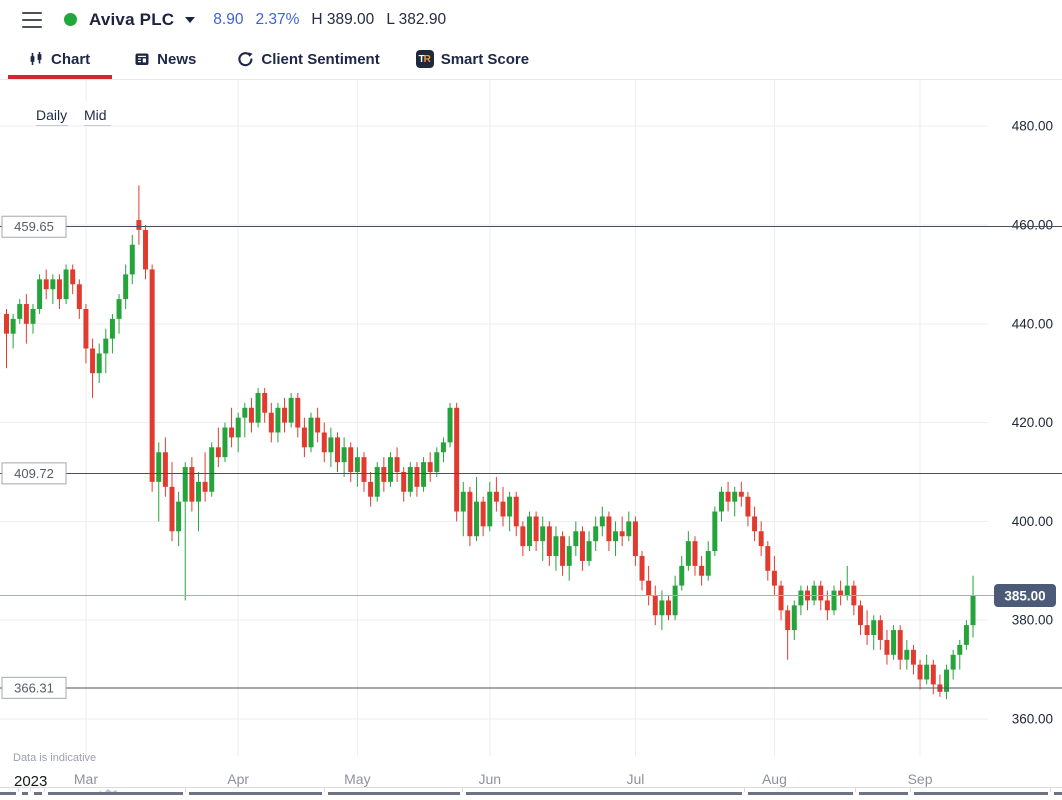 This screenshot has height=800, width=1062. What do you see at coordinates (142, 20) in the screenshot?
I see `instrument-selector: Aviva PLC` at bounding box center [142, 20].